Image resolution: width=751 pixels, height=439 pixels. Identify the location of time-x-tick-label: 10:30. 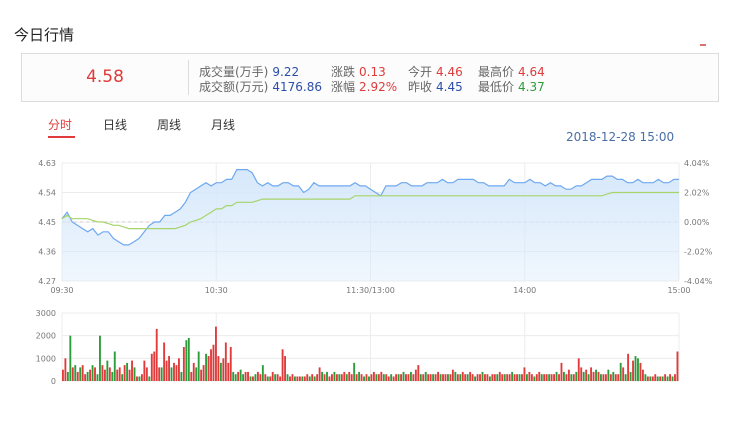
(216, 290).